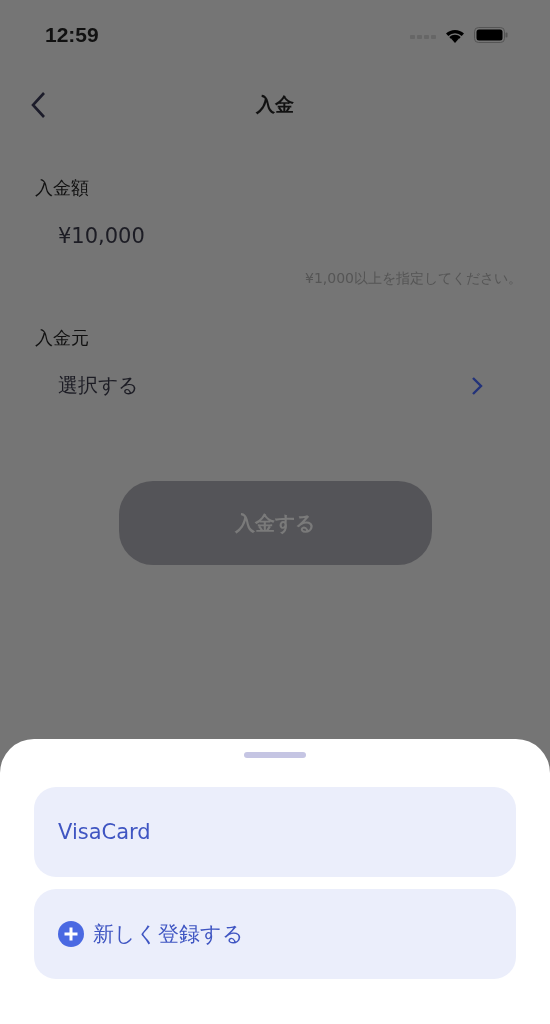 The width and height of the screenshot is (550, 1024). I want to click on amount-label: 入金額, so click(62, 188).